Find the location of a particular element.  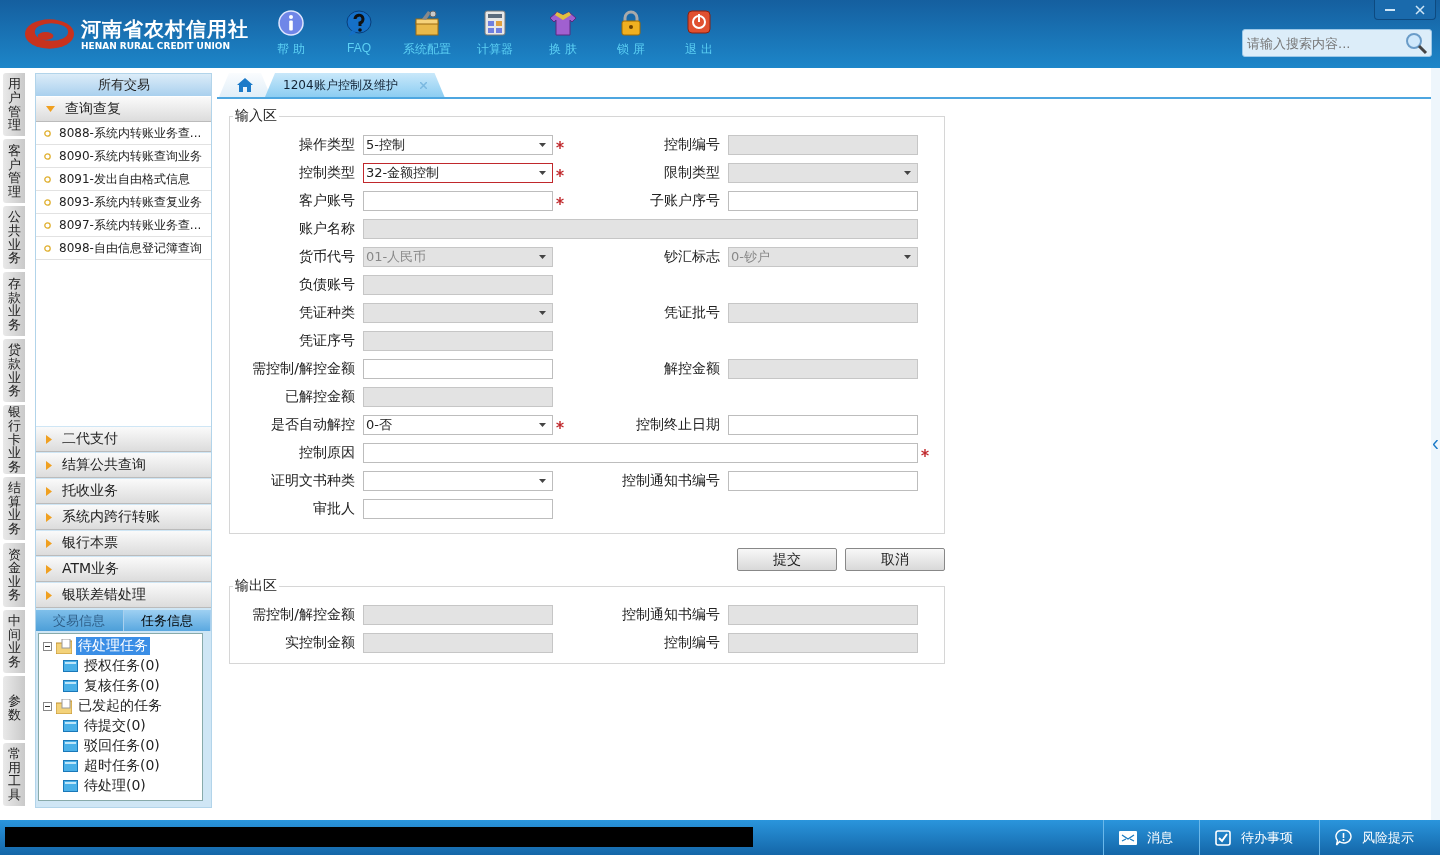

field-label: 账户名称 is located at coordinates (327, 229).